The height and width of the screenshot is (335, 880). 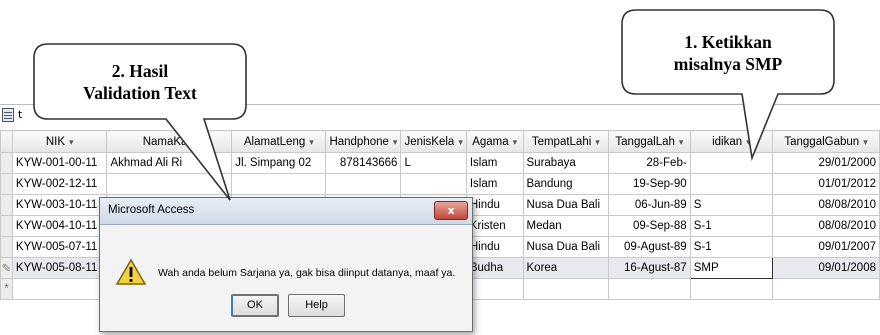 What do you see at coordinates (140, 93) in the screenshot?
I see `callout-left-line2: Validation Text` at bounding box center [140, 93].